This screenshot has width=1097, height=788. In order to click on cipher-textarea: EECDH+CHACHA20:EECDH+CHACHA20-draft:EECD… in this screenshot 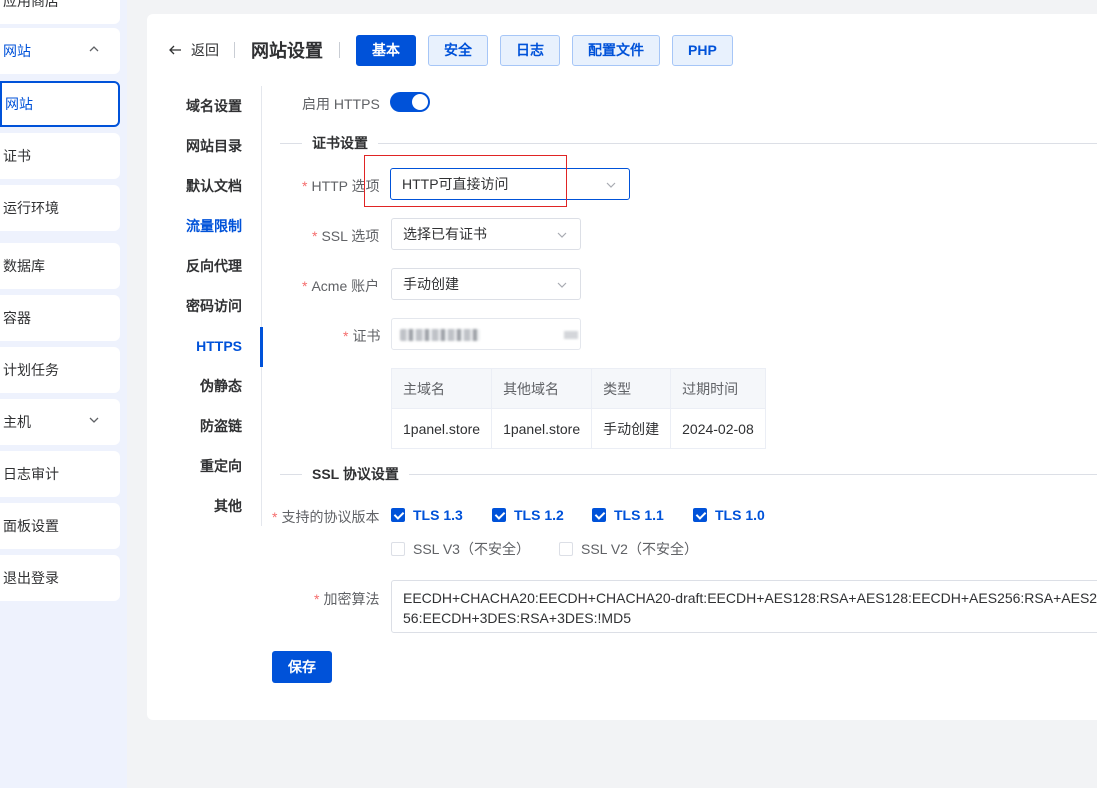, I will do `click(744, 606)`.